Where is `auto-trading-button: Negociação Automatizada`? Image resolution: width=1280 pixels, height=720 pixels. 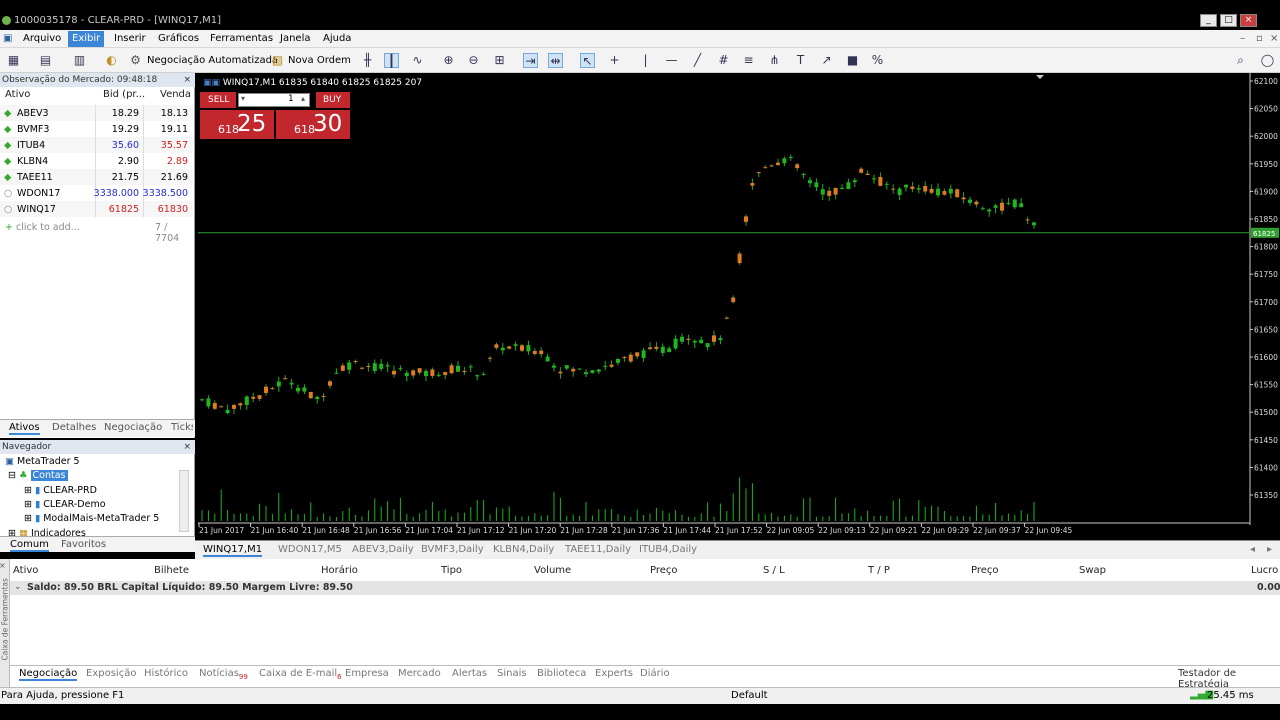
auto-trading-button: Negociação Automatizada is located at coordinates (212, 60).